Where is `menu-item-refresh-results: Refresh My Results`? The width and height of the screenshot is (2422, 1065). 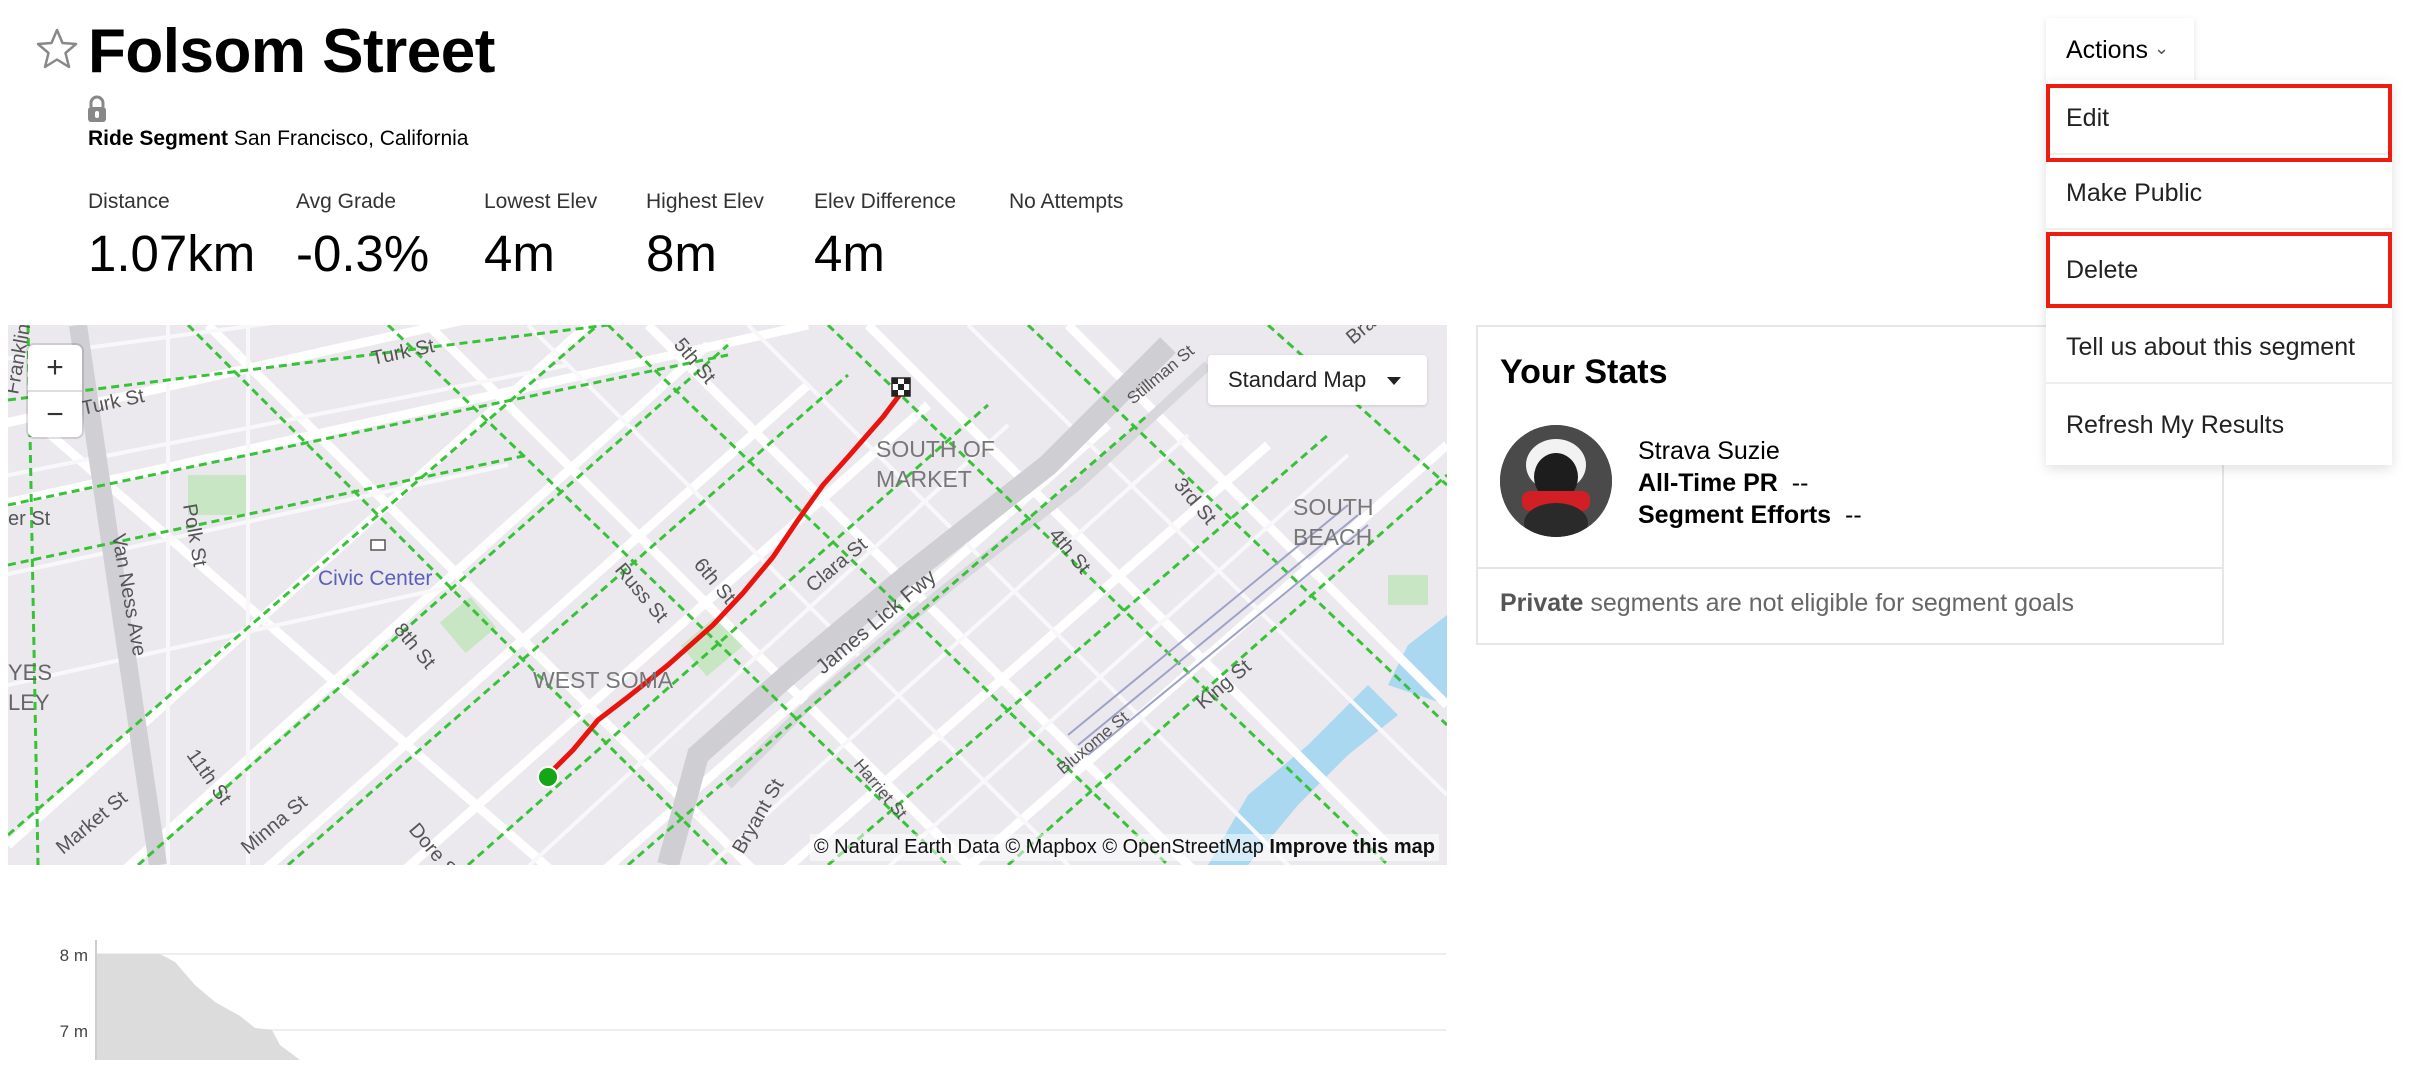
menu-item-refresh-results: Refresh My Results is located at coordinates (2219, 425).